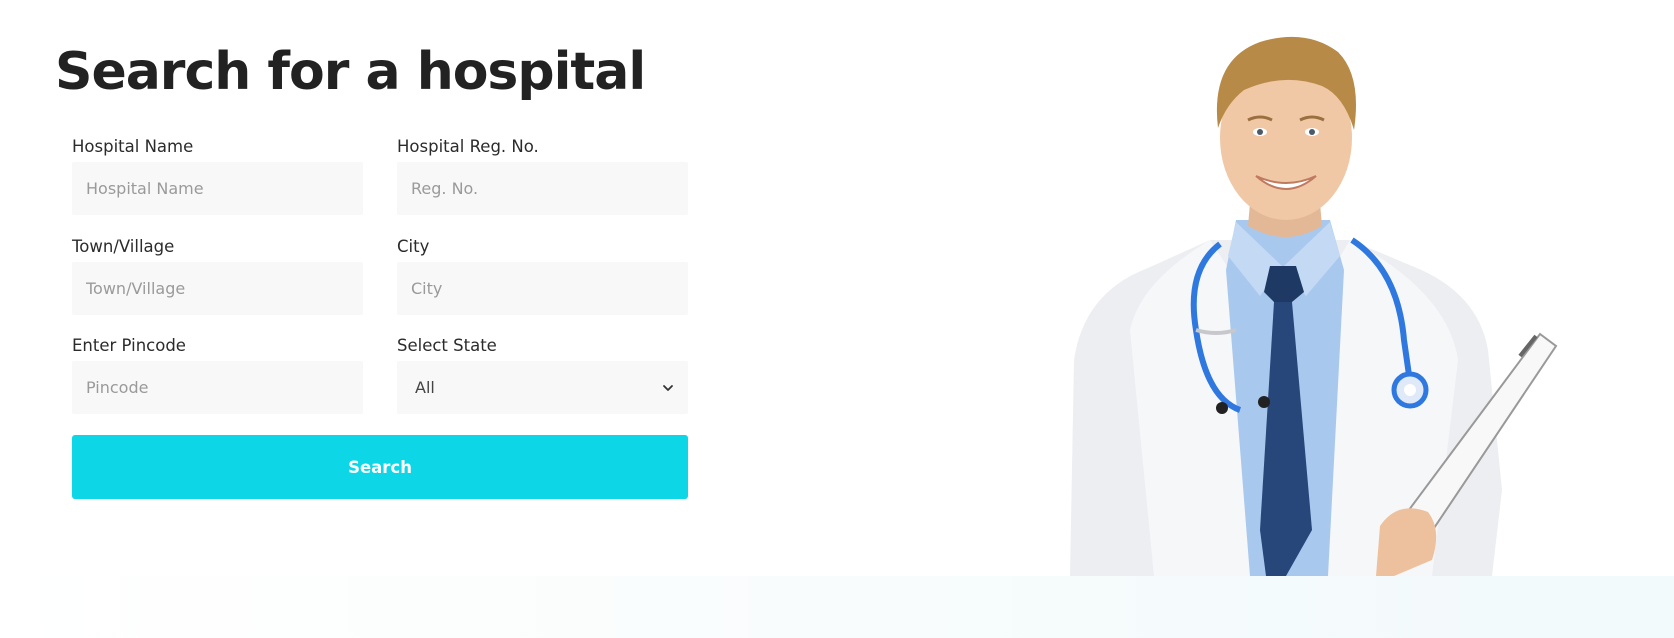  I want to click on hospital-name-input, so click(217, 188).